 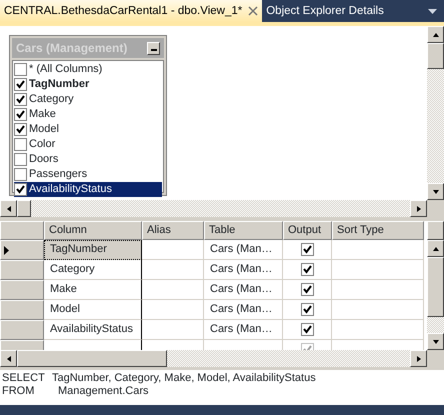 I want to click on column-item: Model, so click(x=88, y=129).